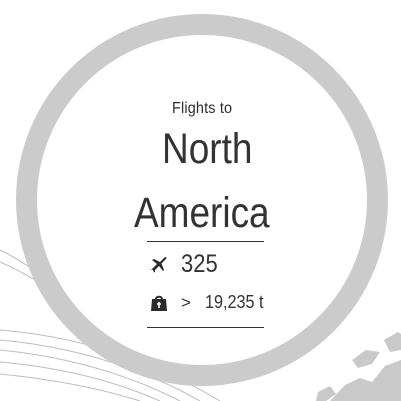 This screenshot has width=401, height=401. Describe the element at coordinates (186, 302) in the screenshot. I see `cargo-operator: >` at that location.